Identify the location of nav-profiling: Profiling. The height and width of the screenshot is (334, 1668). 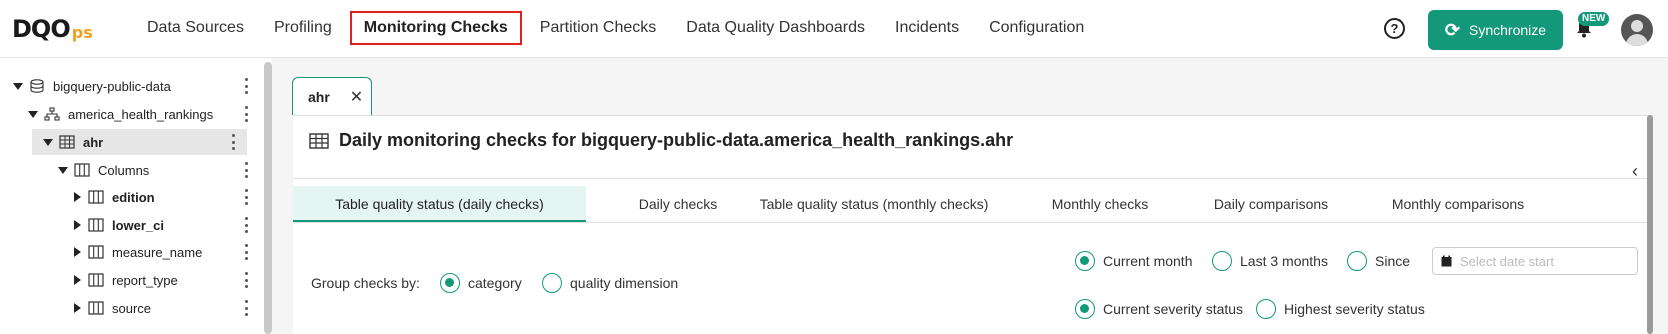
(303, 28).